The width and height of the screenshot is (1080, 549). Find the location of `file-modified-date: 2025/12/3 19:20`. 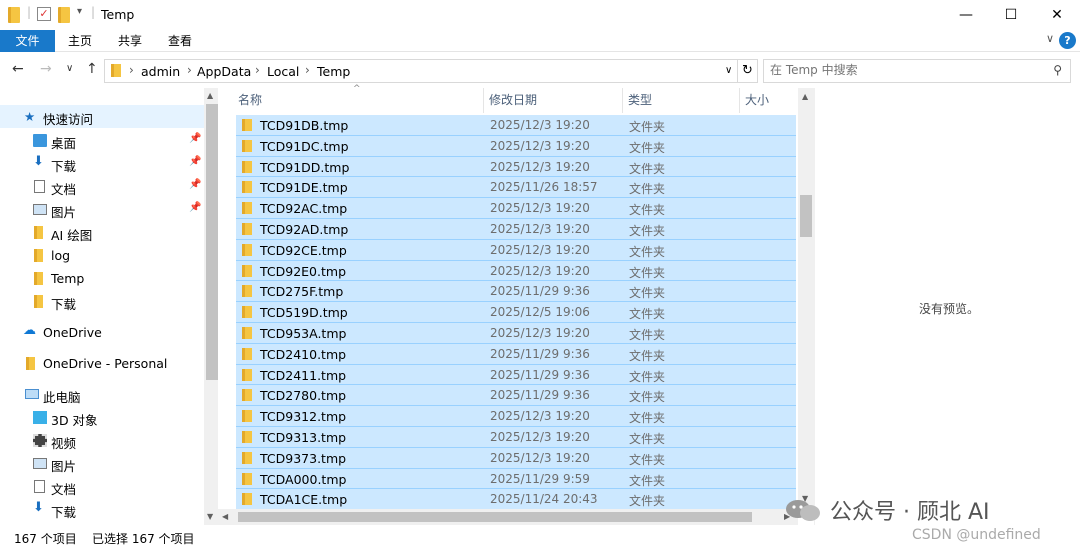

file-modified-date: 2025/12/3 19:20 is located at coordinates (540, 208).